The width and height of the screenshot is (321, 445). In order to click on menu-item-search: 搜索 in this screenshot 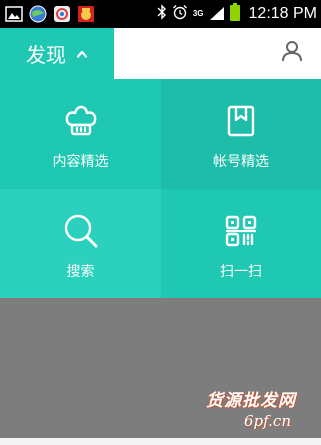, I will do `click(80, 243)`.